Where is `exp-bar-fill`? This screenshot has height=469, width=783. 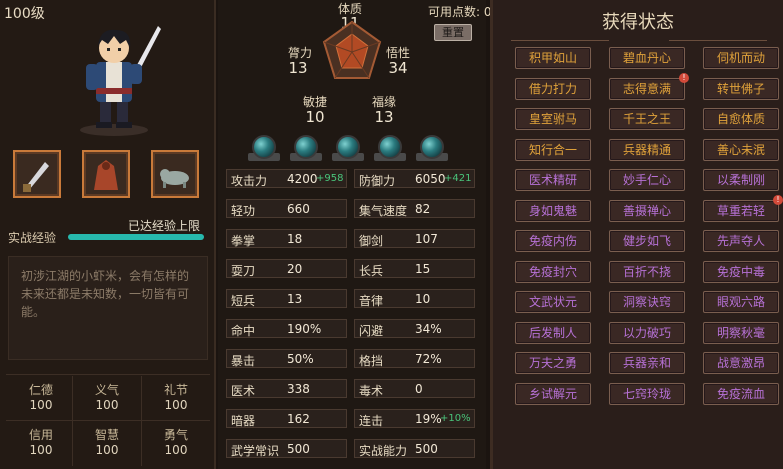 exp-bar-fill is located at coordinates (136, 237).